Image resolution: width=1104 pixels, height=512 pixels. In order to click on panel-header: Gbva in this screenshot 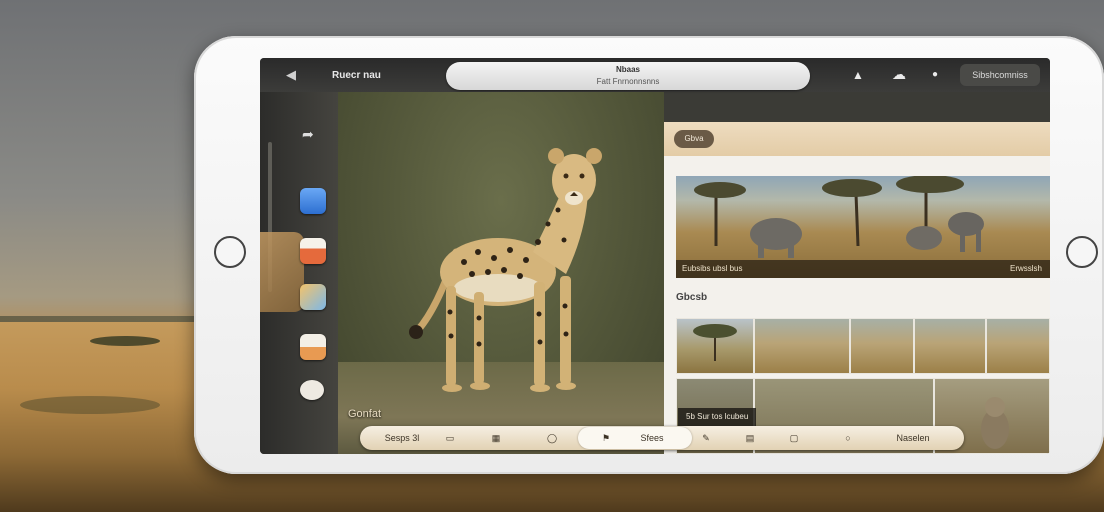, I will do `click(857, 139)`.